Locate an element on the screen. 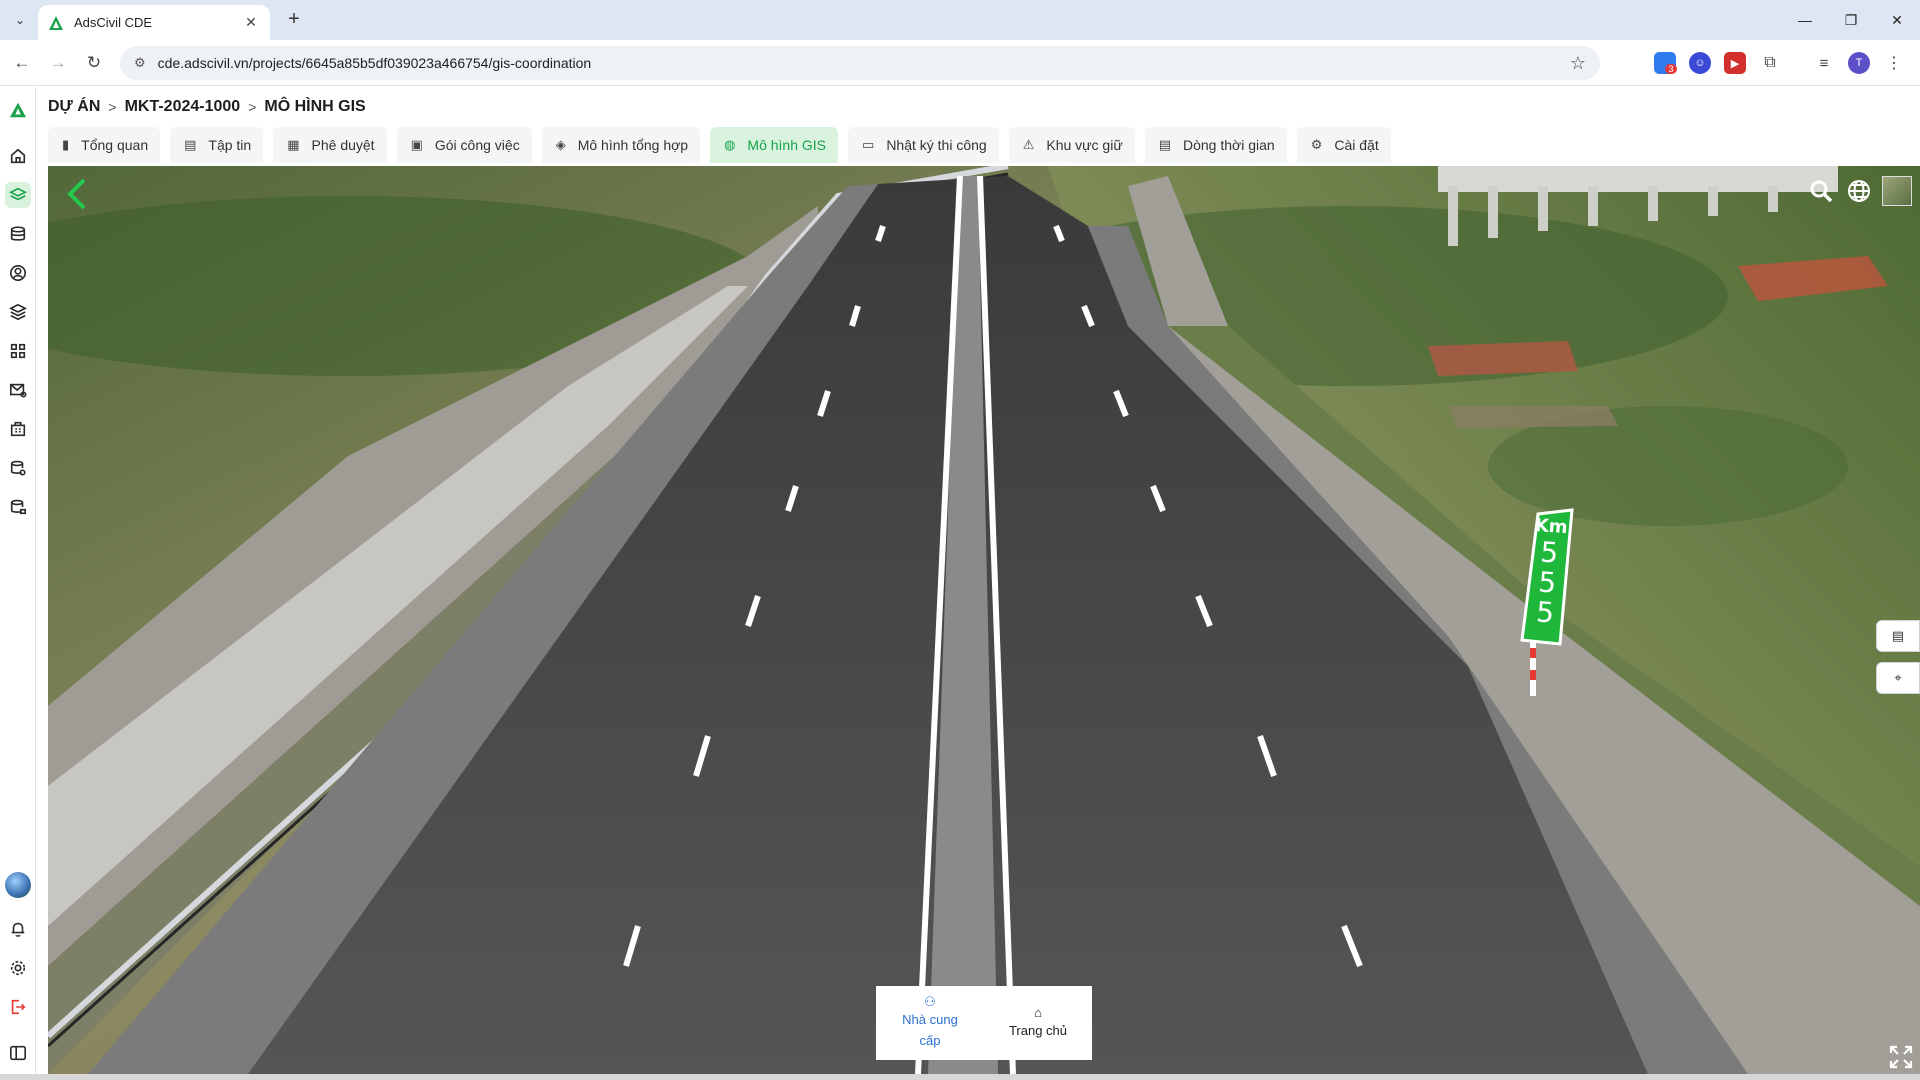 This screenshot has height=1080, width=1920. extension-video-icon: ▶ is located at coordinates (1735, 63).